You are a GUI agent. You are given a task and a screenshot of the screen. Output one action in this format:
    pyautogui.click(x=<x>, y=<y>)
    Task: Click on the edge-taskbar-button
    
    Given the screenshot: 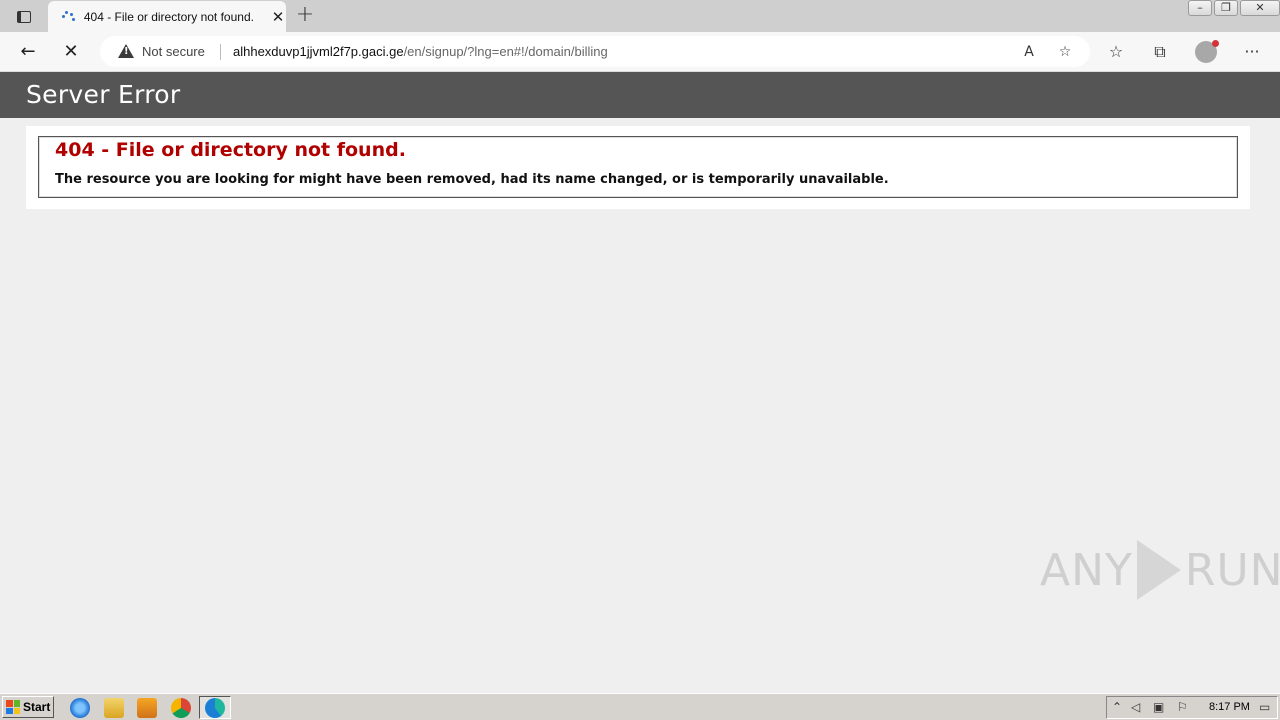 What is the action you would take?
    pyautogui.click(x=215, y=707)
    